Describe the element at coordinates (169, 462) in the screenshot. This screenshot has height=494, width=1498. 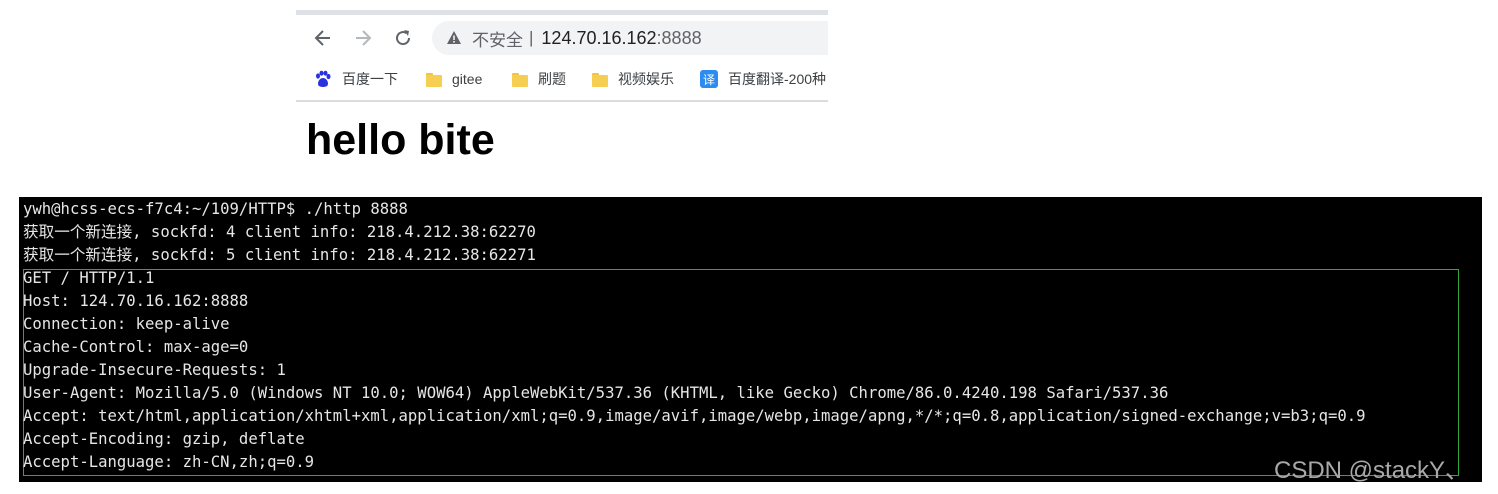
I see `request-header-line: Accept-Language: zh-CN,zh;q=0.9` at that location.